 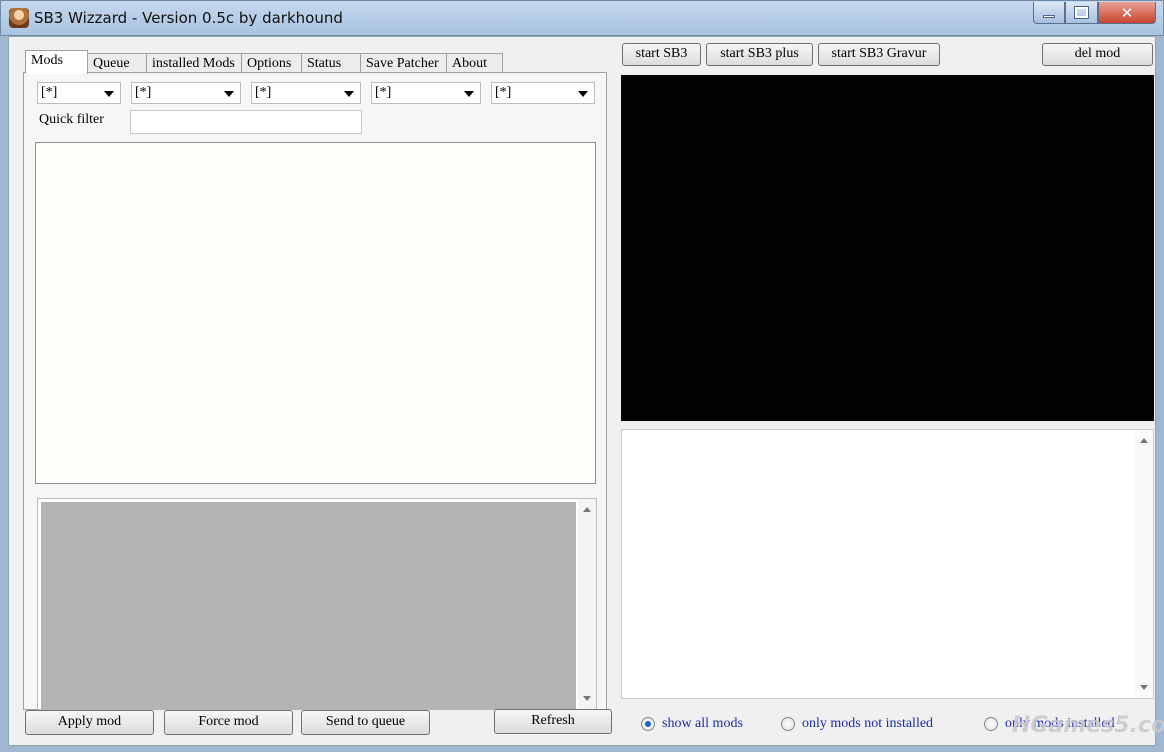 I want to click on del-mod-button: del mod, so click(x=1097, y=54).